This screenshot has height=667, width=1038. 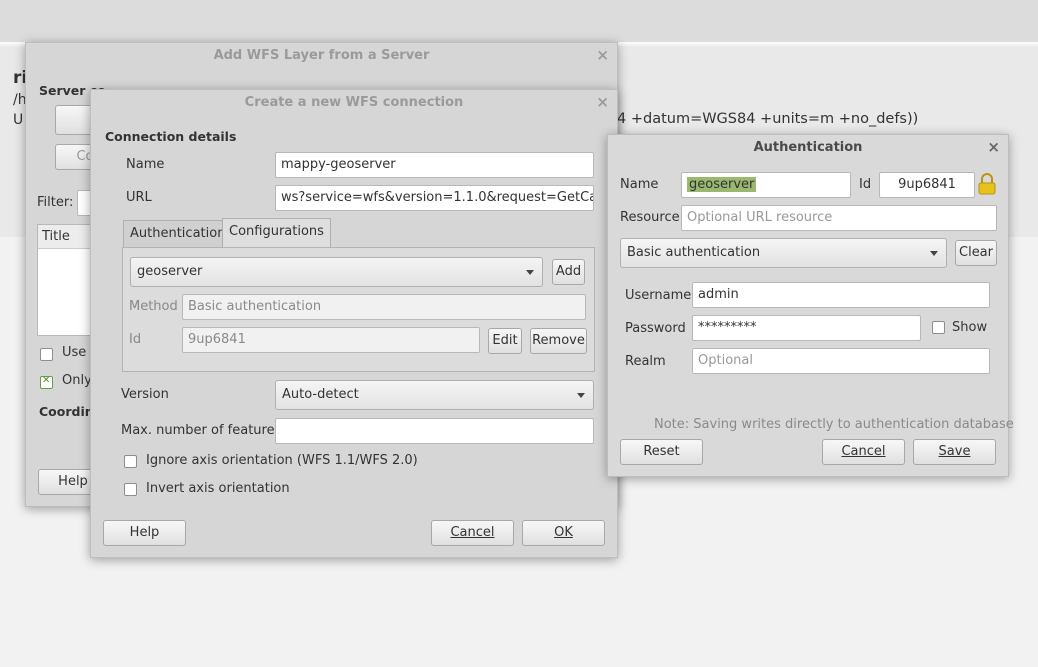 What do you see at coordinates (145, 164) in the screenshot?
I see `name-label: Name` at bounding box center [145, 164].